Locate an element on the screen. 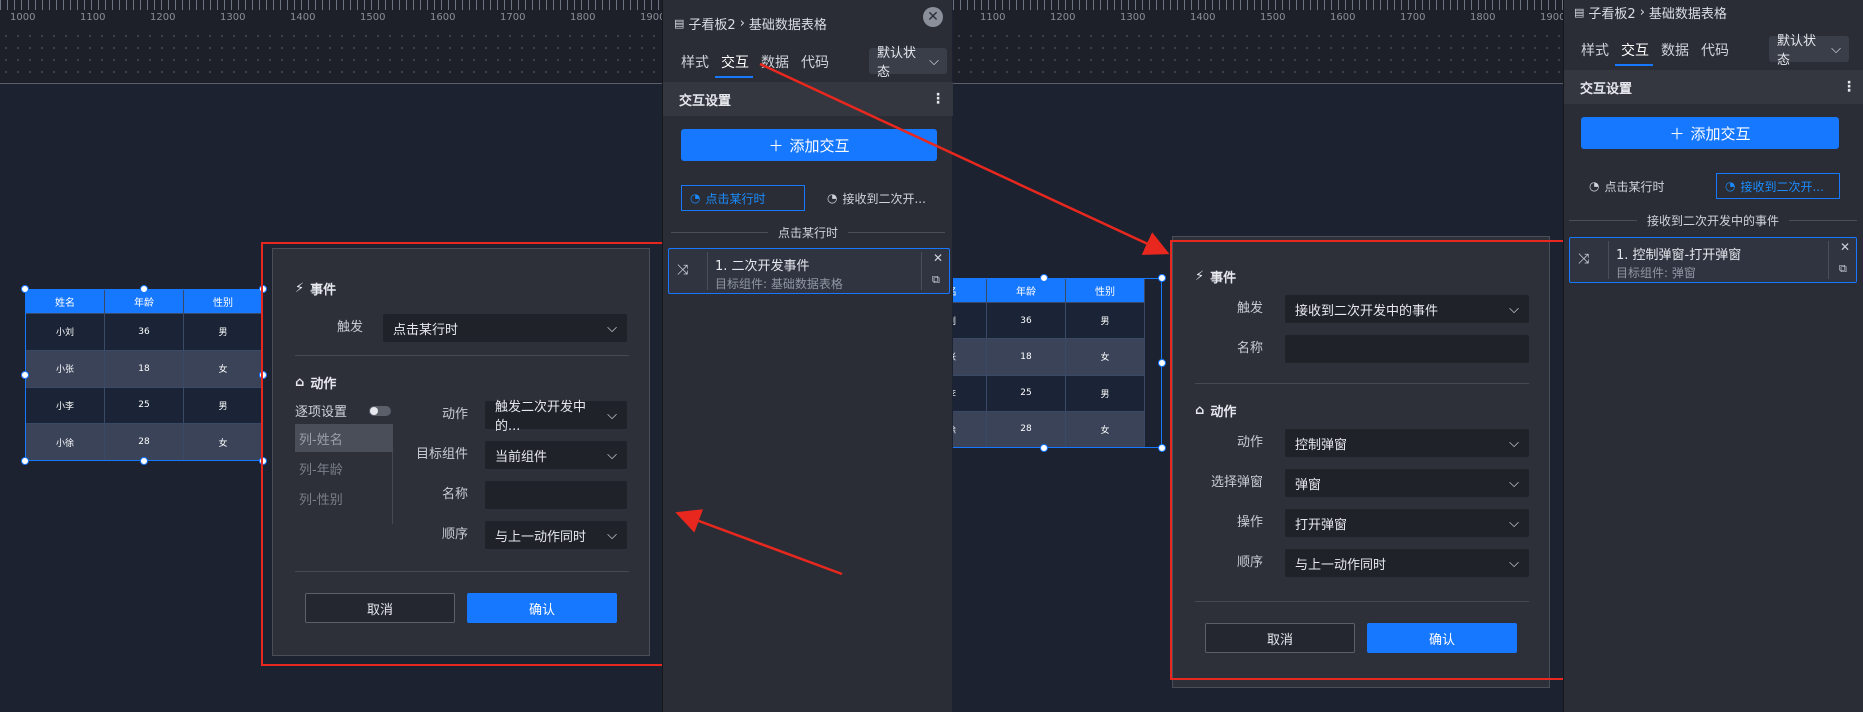  ruler-label: 1000 is located at coordinates (23, 17).